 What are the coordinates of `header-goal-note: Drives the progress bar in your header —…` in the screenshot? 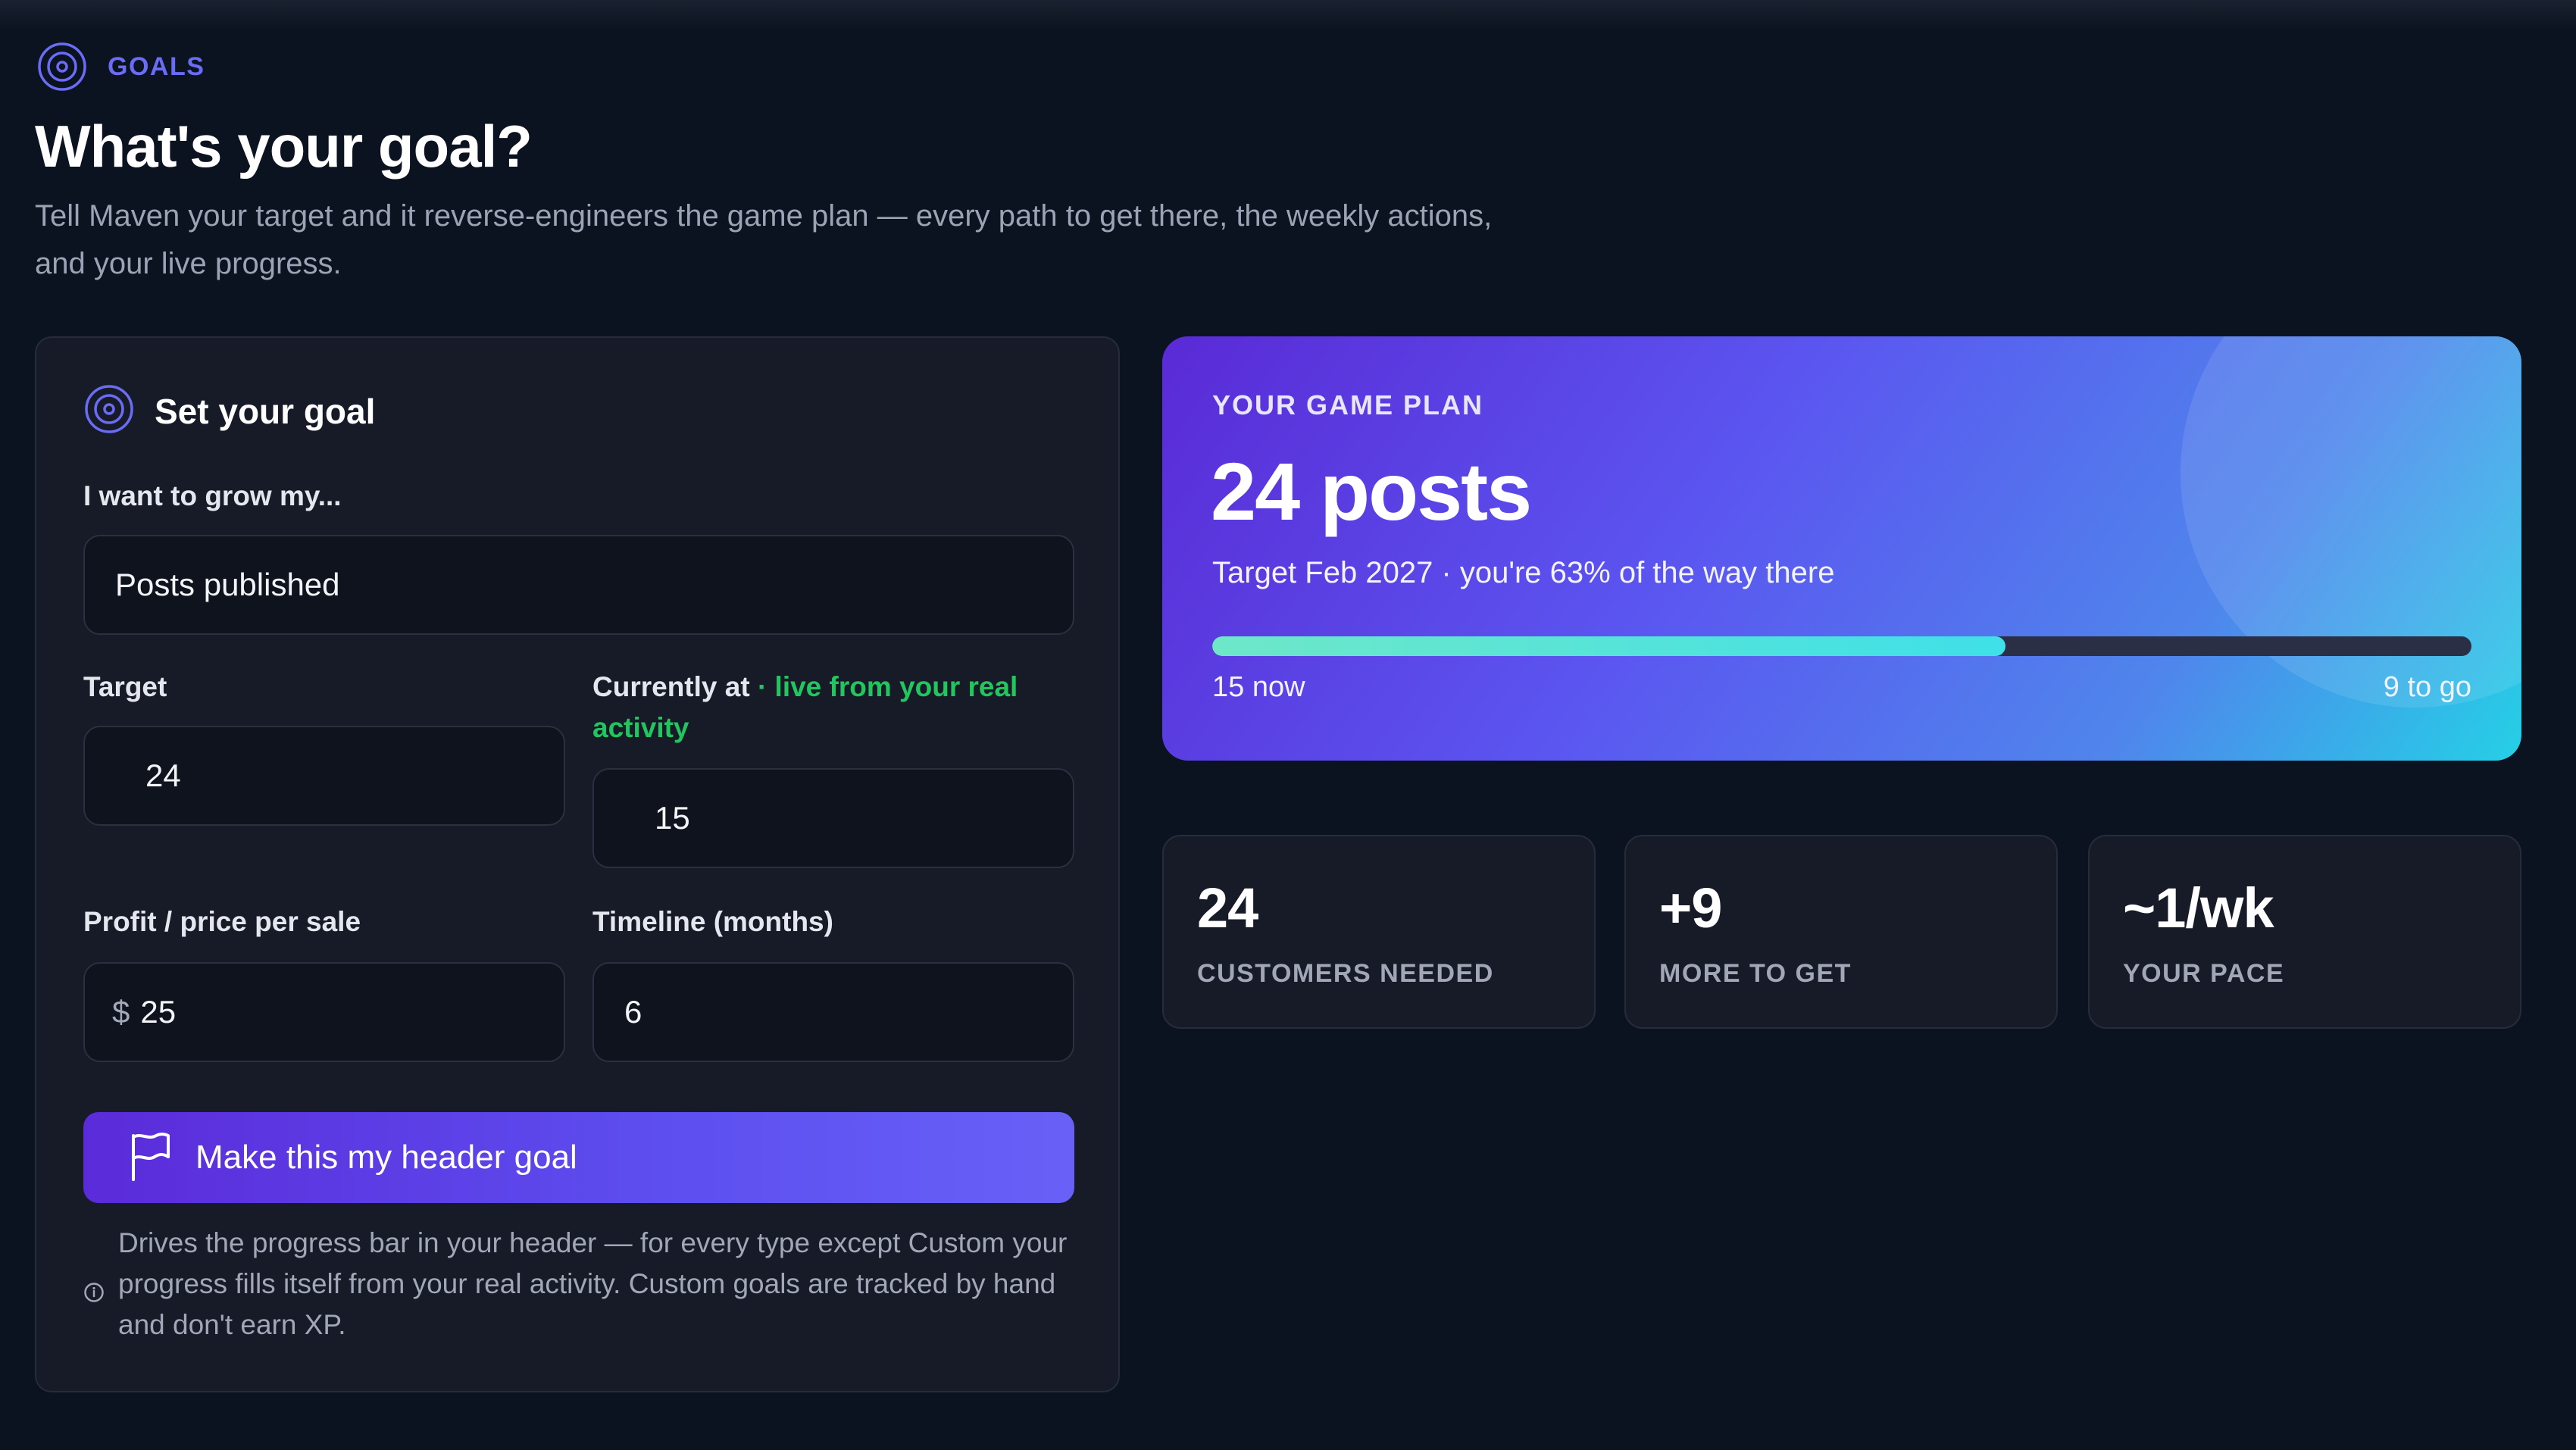 It's located at (583, 1284).